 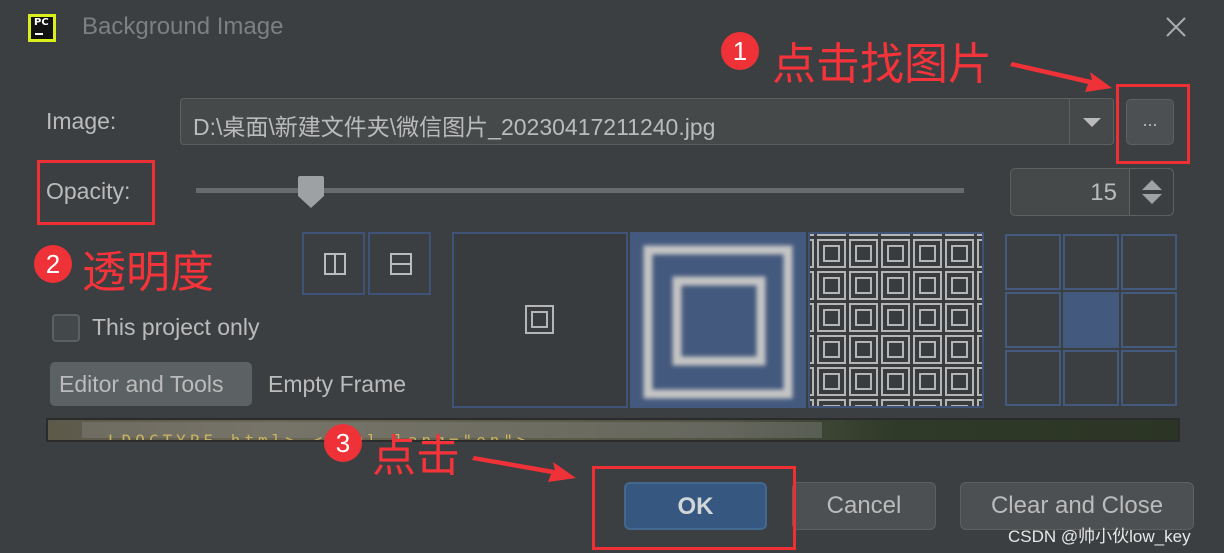 I want to click on close-icon, so click(x=1176, y=27).